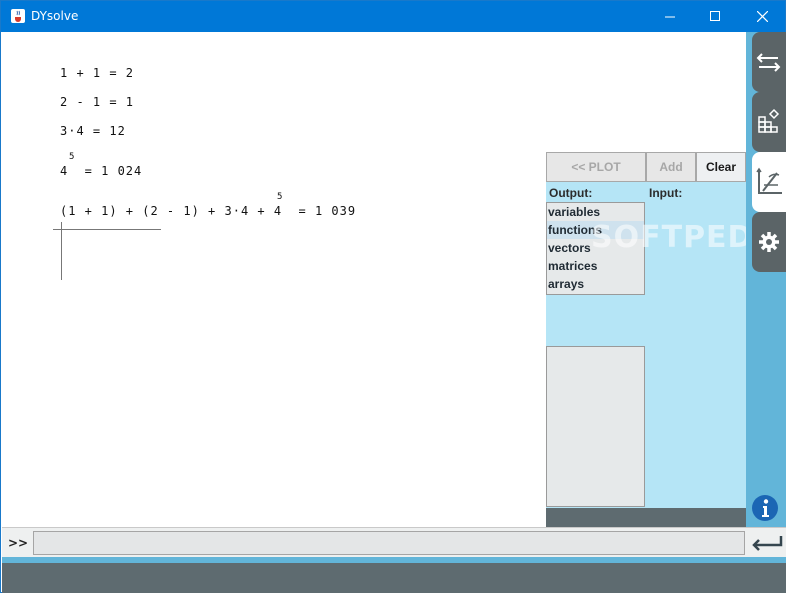 This screenshot has width=786, height=593. I want to click on command-input, so click(389, 543).